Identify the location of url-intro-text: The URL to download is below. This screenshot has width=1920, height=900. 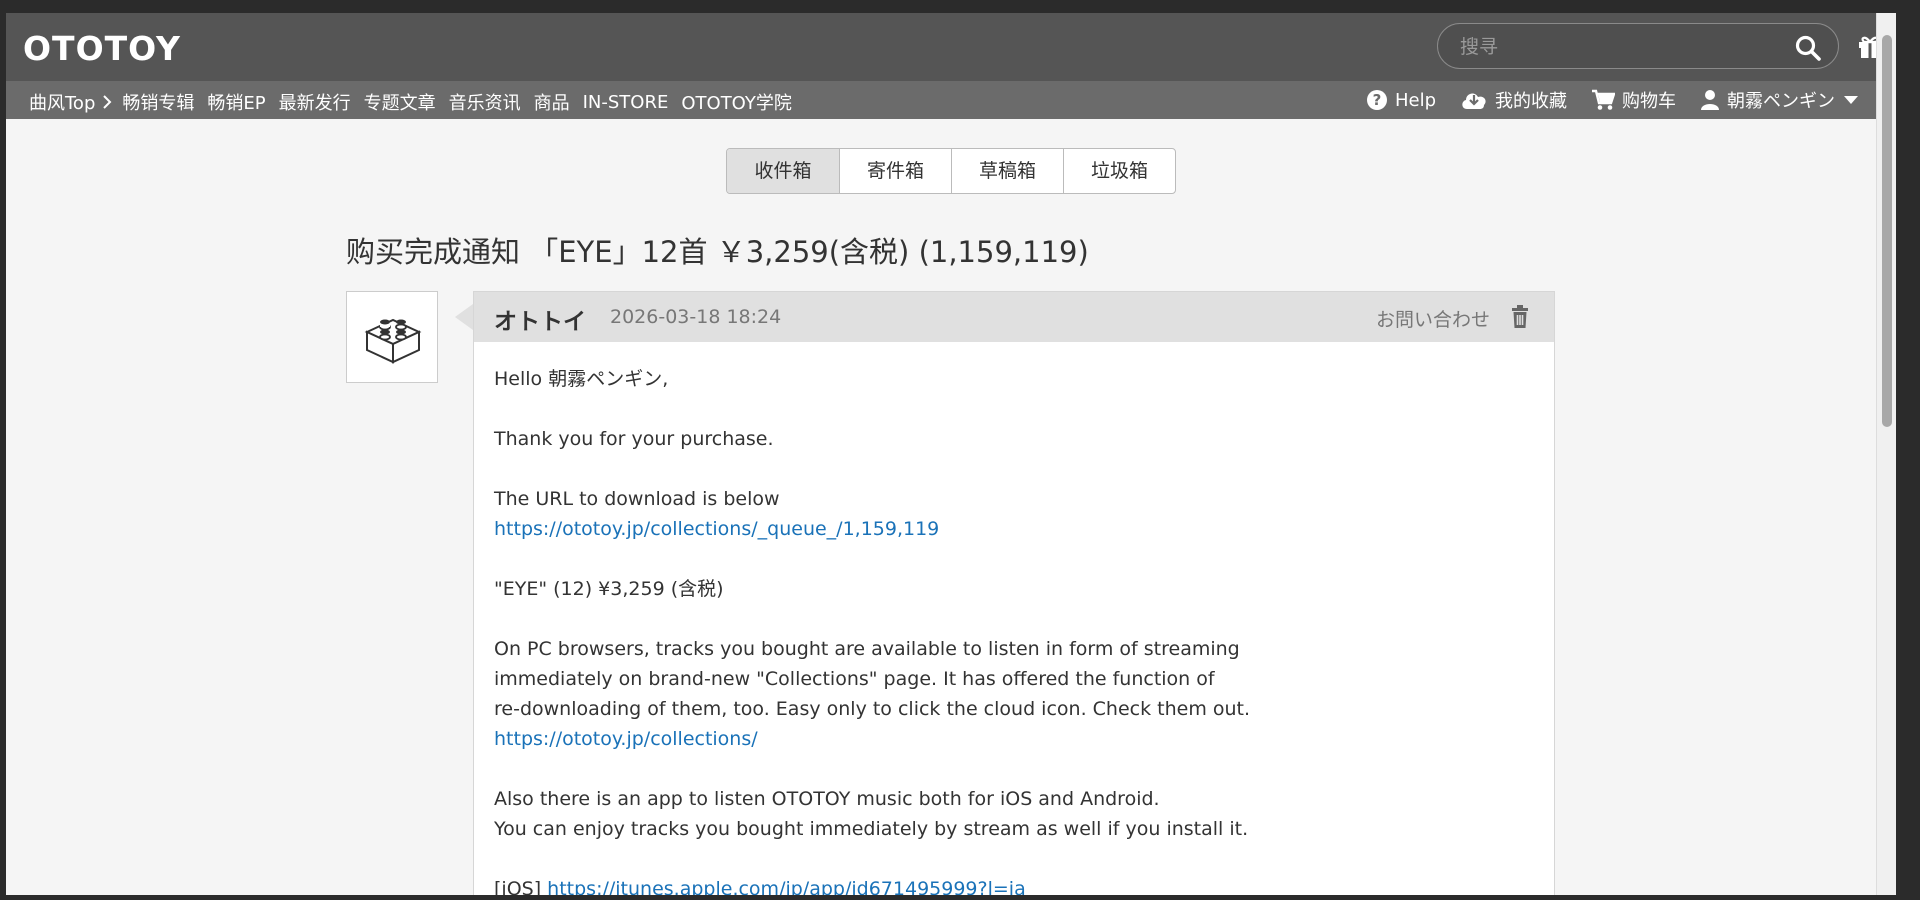
(637, 499).